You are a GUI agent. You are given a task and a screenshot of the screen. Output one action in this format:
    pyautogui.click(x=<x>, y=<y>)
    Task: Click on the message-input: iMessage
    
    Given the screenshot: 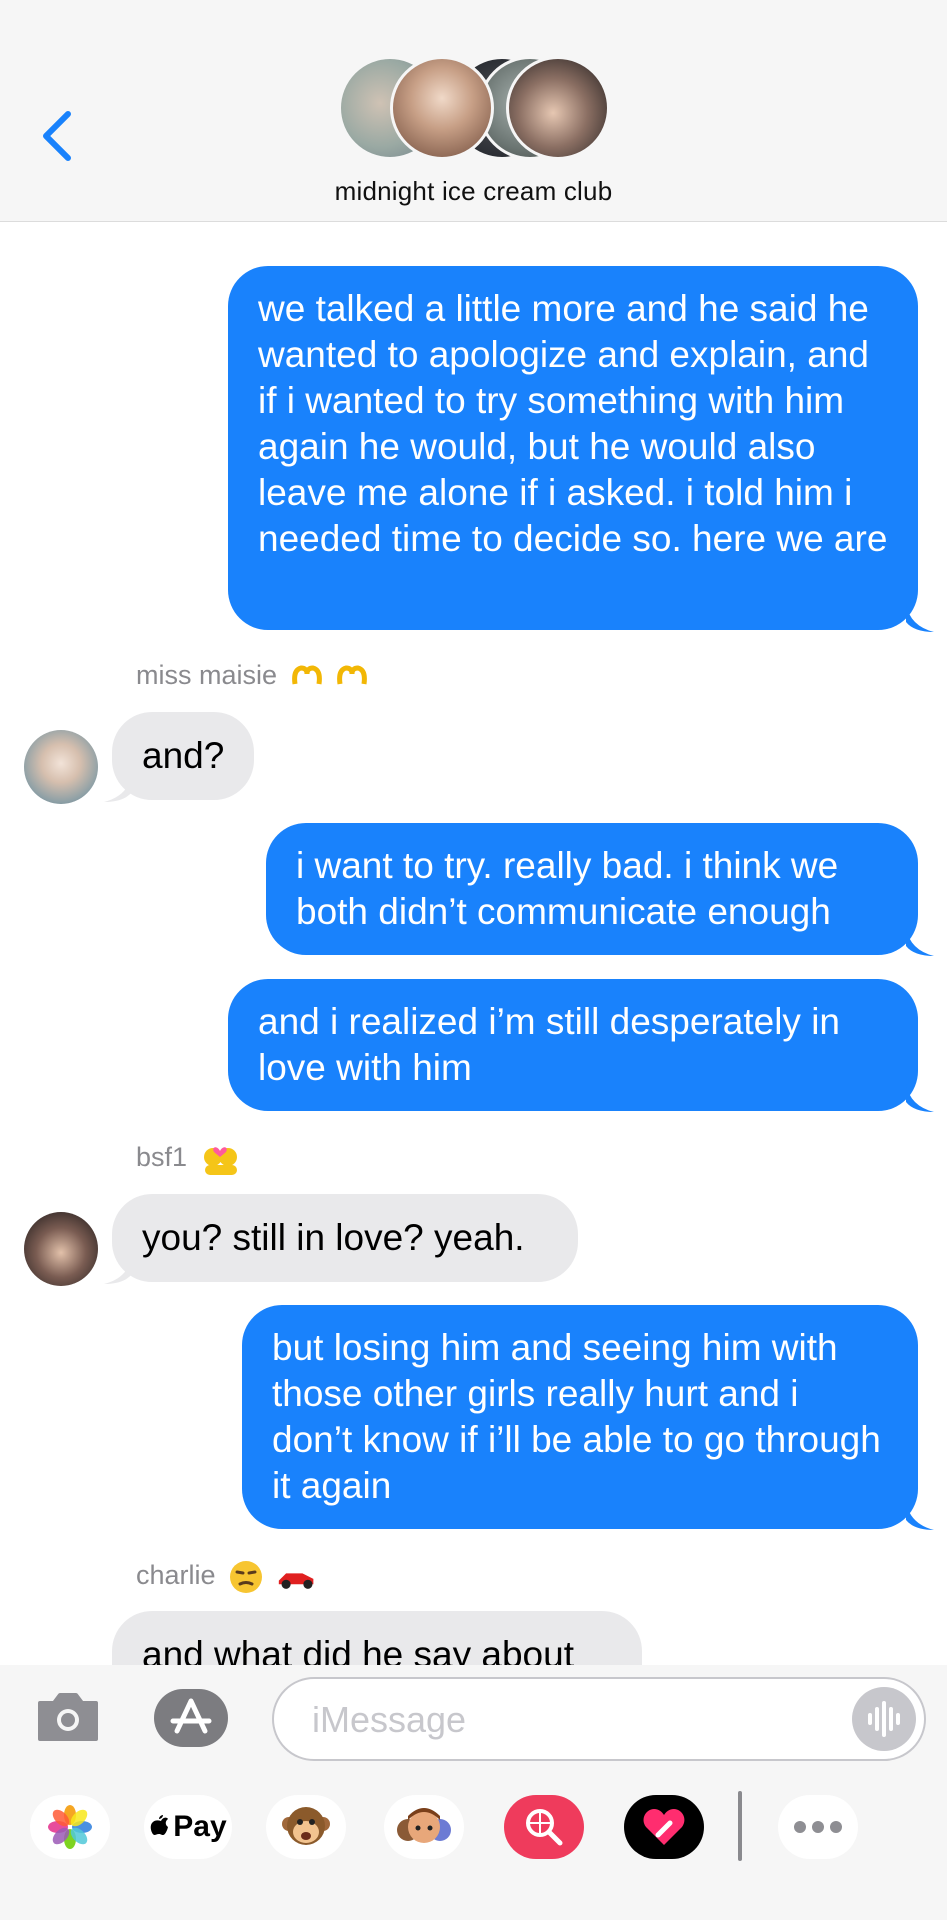 What is the action you would take?
    pyautogui.click(x=599, y=1719)
    